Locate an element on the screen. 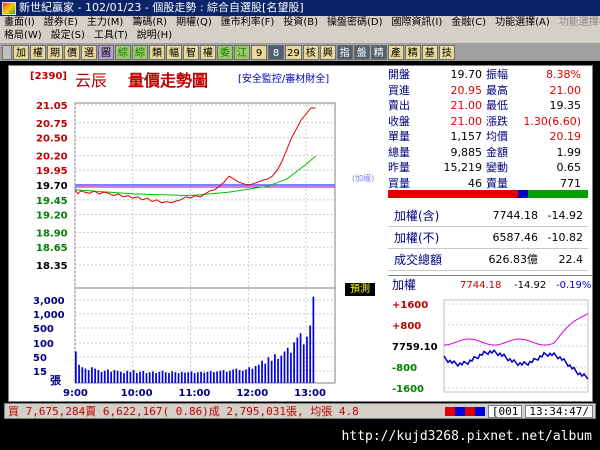  toolbar-button: 江 is located at coordinates (242, 52).